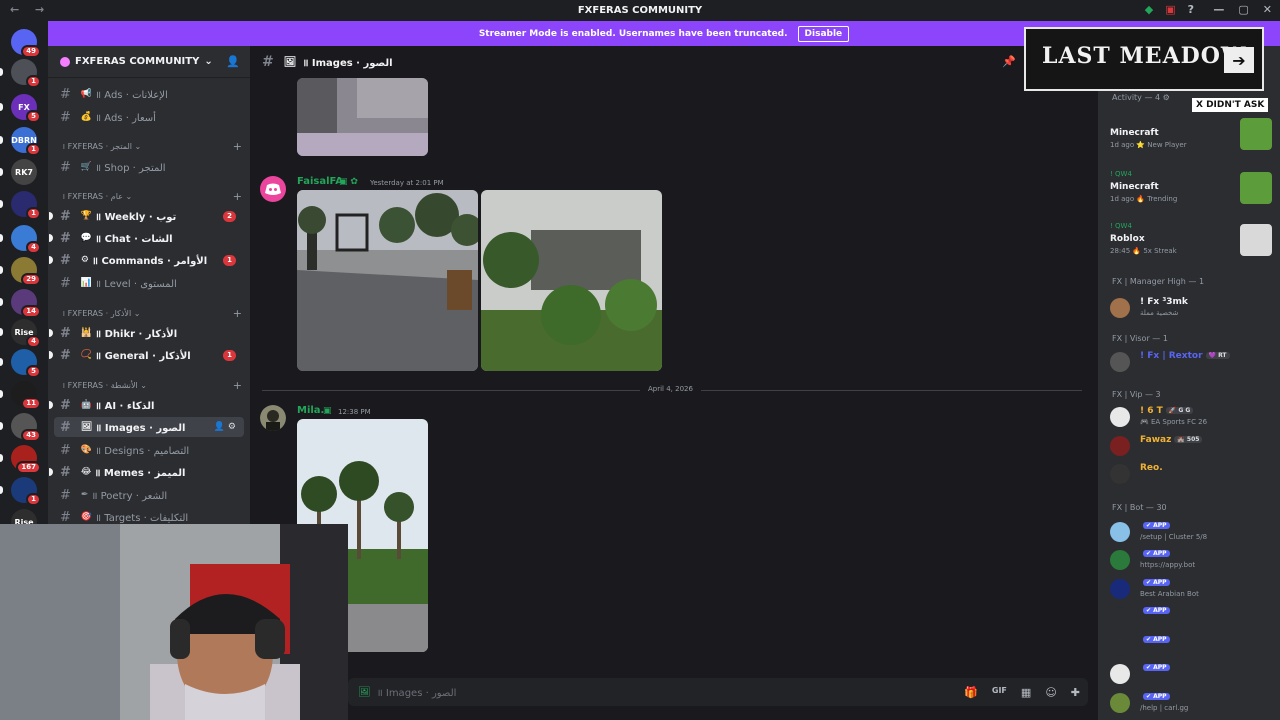 This screenshot has width=1280, height=720. Describe the element at coordinates (1050, 692) in the screenshot. I see `emoji-icon: ☺` at that location.